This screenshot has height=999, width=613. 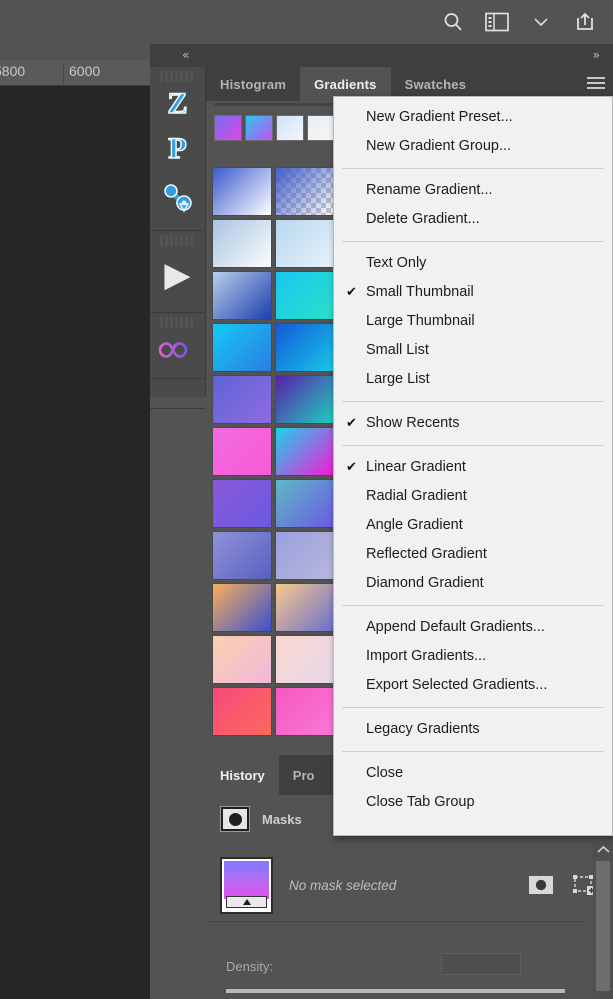 I want to click on tab-histogram: Histogram, so click(x=253, y=84).